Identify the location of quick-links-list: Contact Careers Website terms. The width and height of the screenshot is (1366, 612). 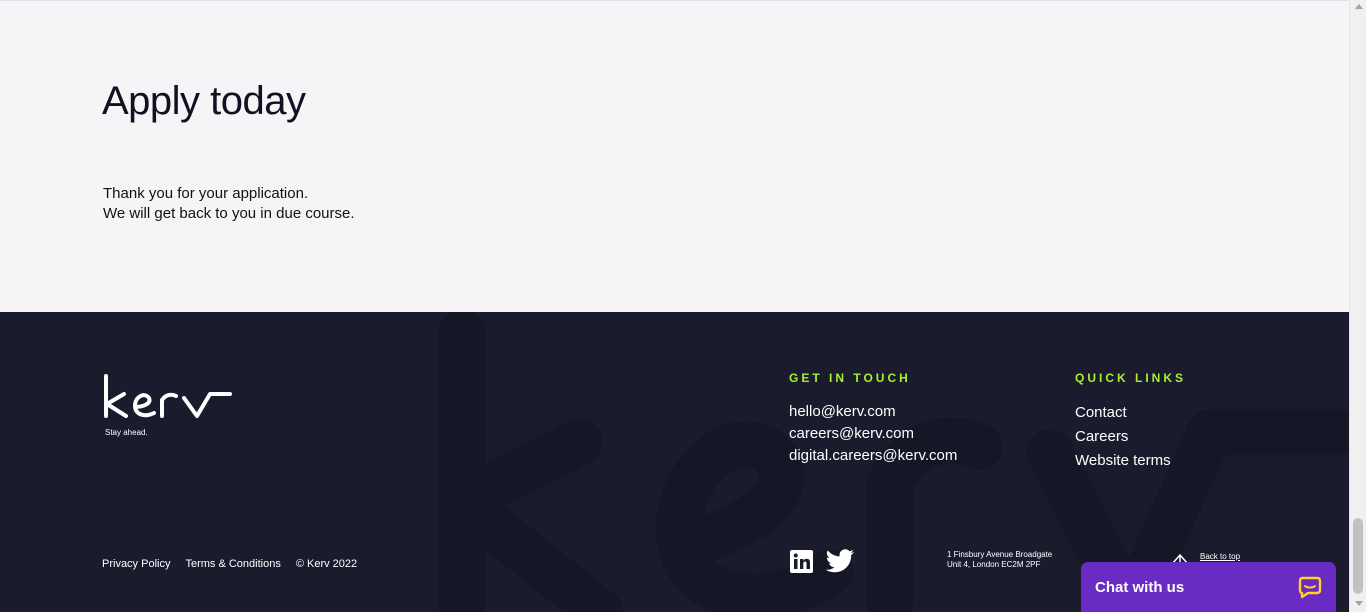
(1123, 438).